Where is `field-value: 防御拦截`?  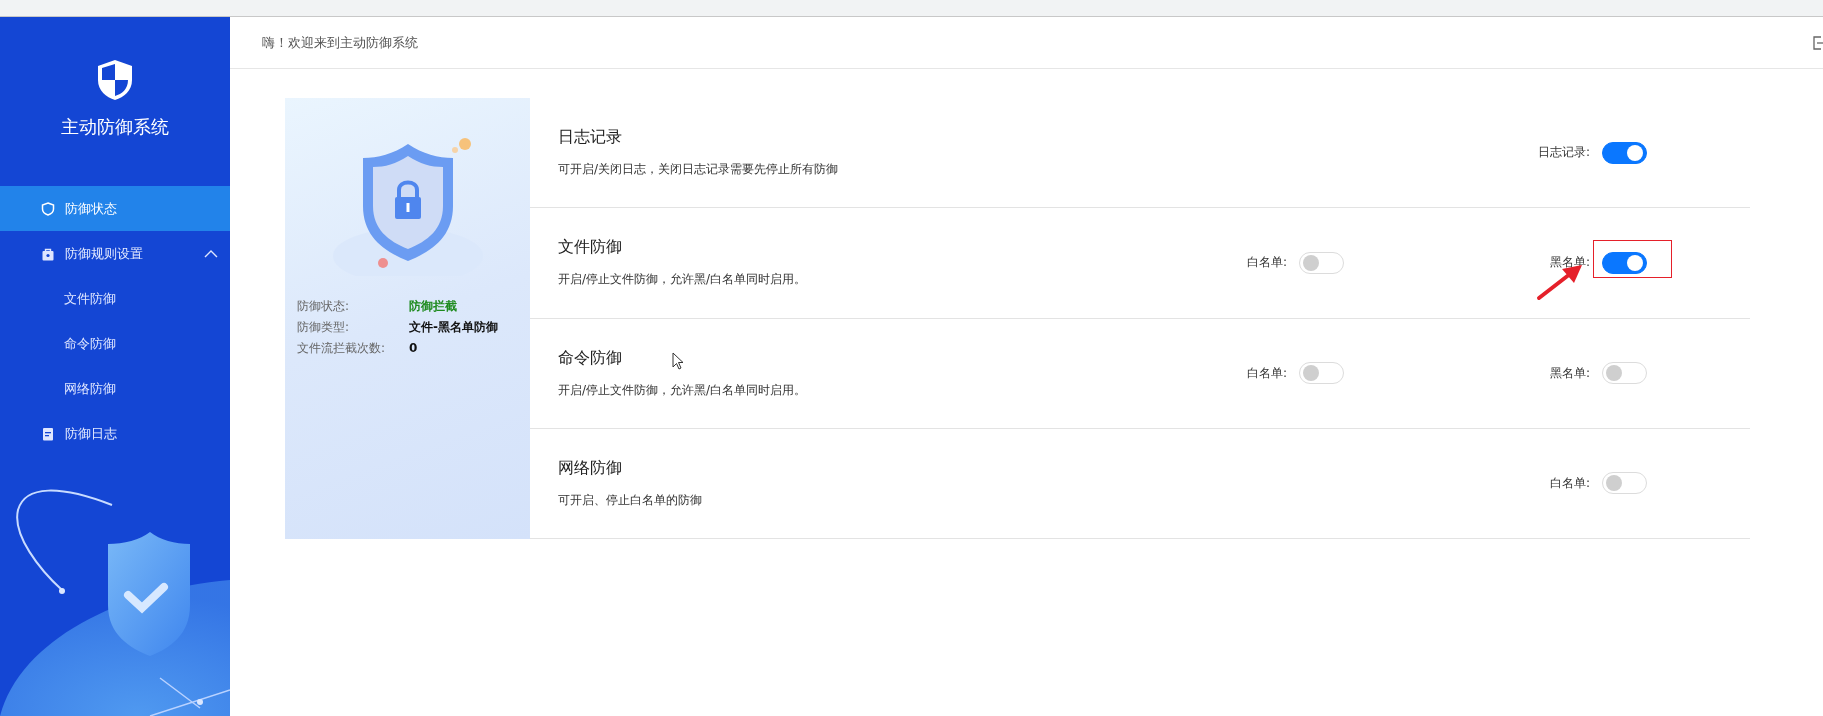
field-value: 防御拦截 is located at coordinates (433, 306).